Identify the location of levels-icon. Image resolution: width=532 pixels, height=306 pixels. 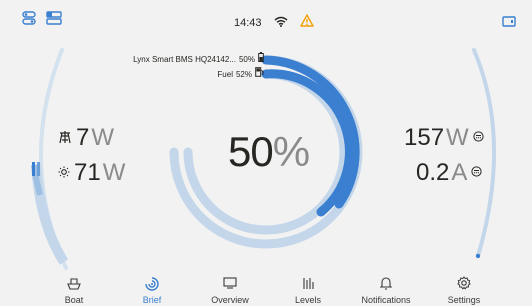
(308, 284).